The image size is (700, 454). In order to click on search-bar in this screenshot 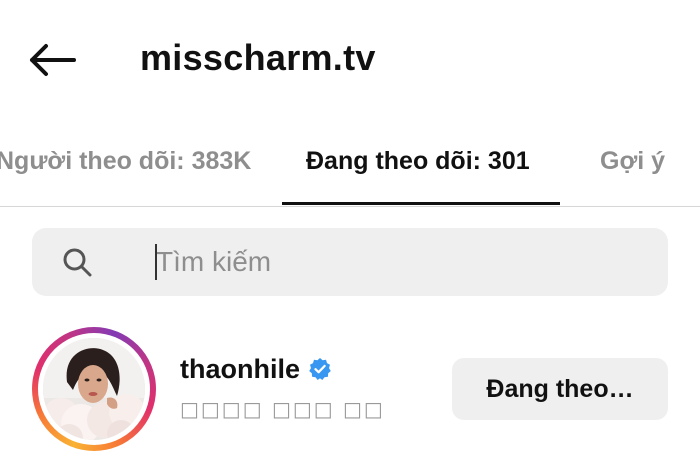, I will do `click(350, 262)`.